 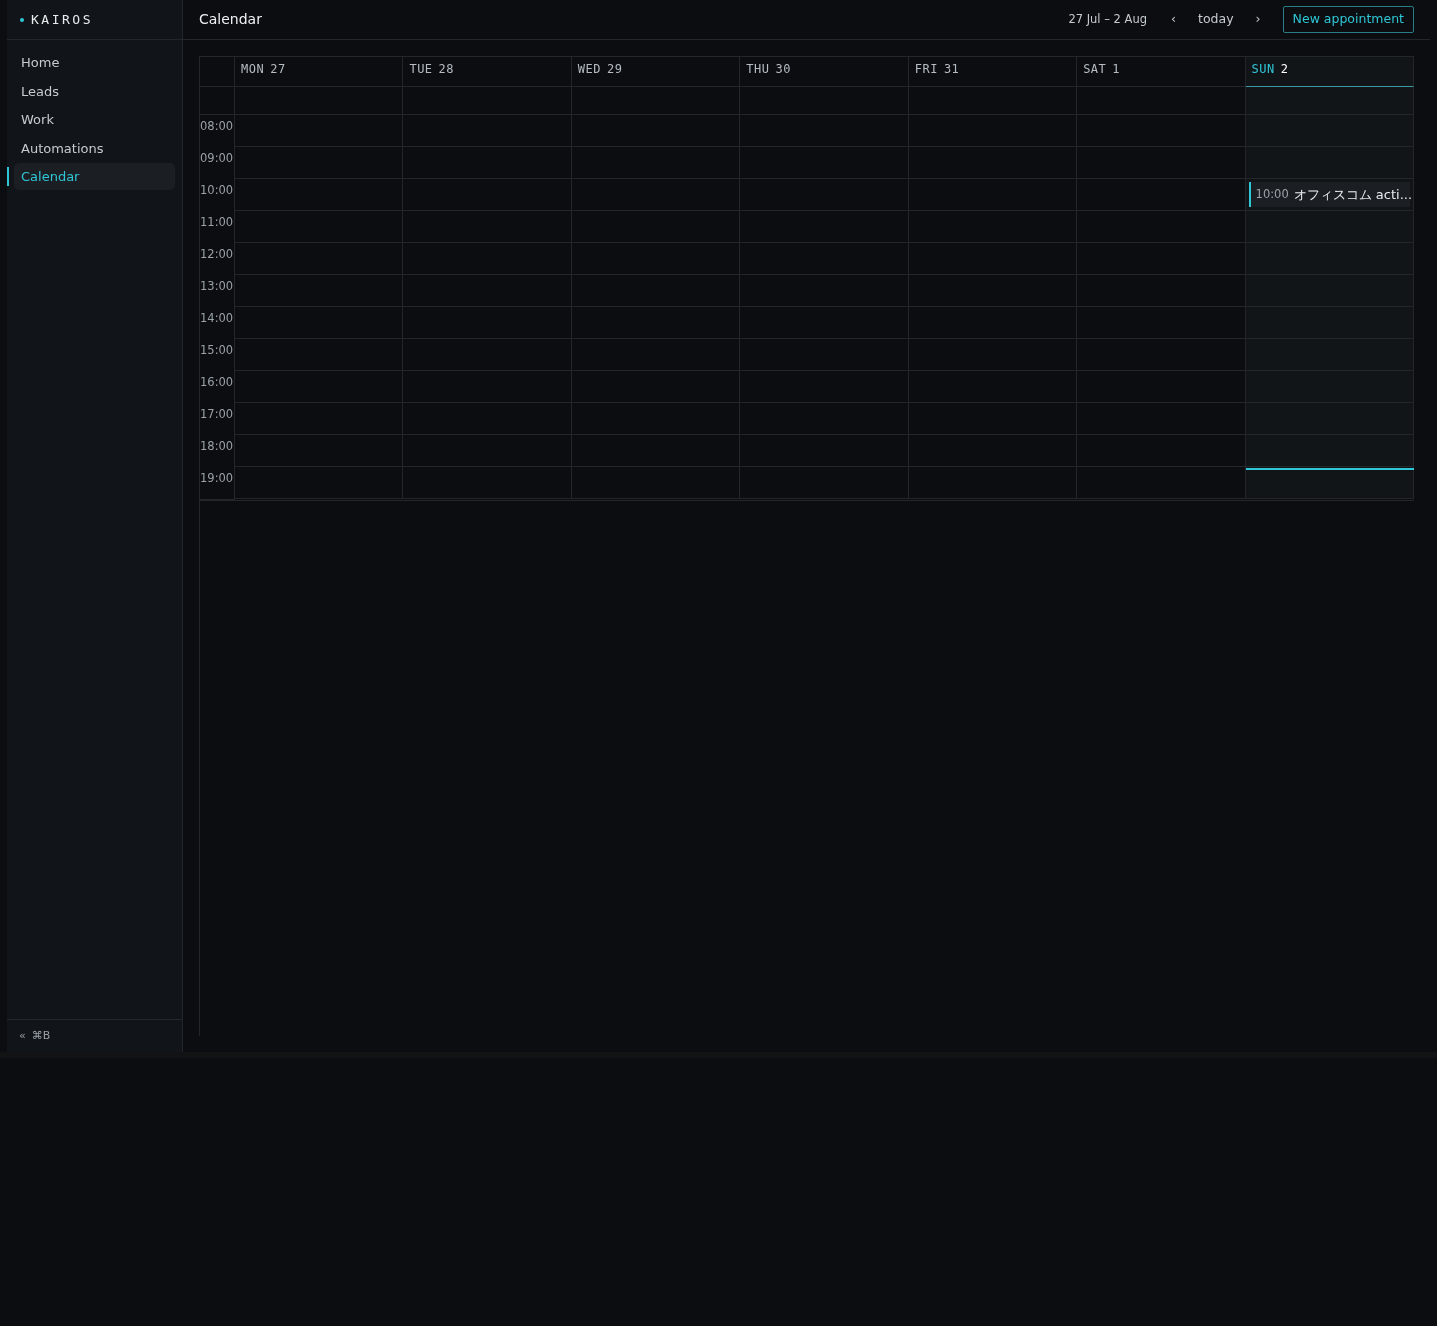 What do you see at coordinates (217, 227) in the screenshot?
I see `hour-label: 11:00` at bounding box center [217, 227].